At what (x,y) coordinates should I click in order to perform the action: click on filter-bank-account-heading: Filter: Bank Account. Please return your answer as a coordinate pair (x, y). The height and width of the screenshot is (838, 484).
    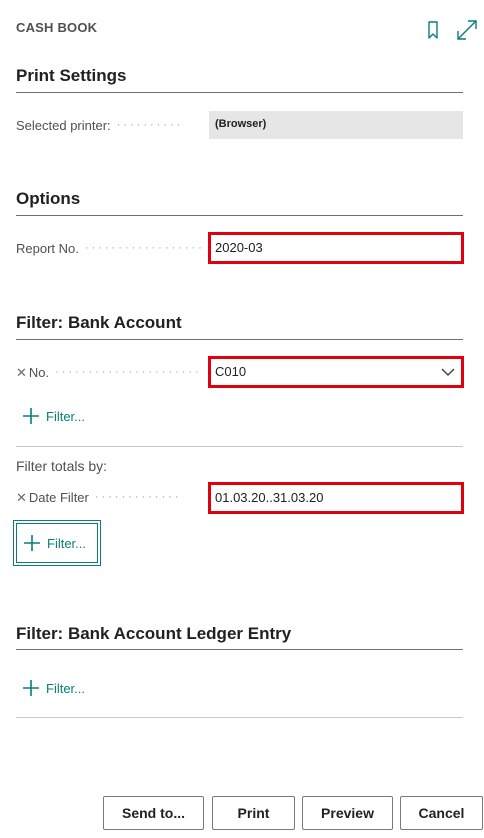
    Looking at the image, I should click on (99, 322).